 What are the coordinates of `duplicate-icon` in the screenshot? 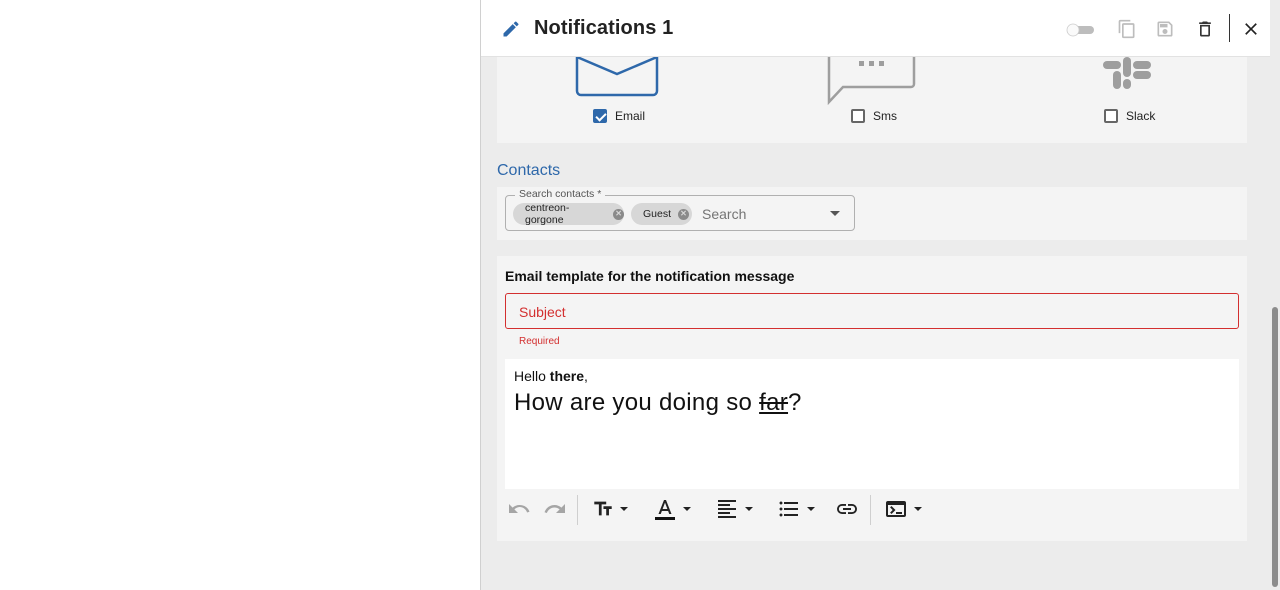 It's located at (1127, 29).